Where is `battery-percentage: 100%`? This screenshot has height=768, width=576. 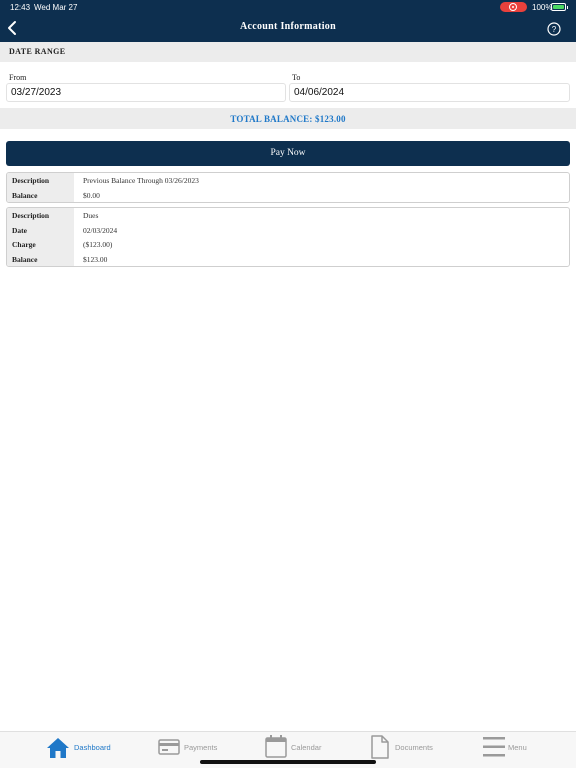
battery-percentage: 100% is located at coordinates (542, 7).